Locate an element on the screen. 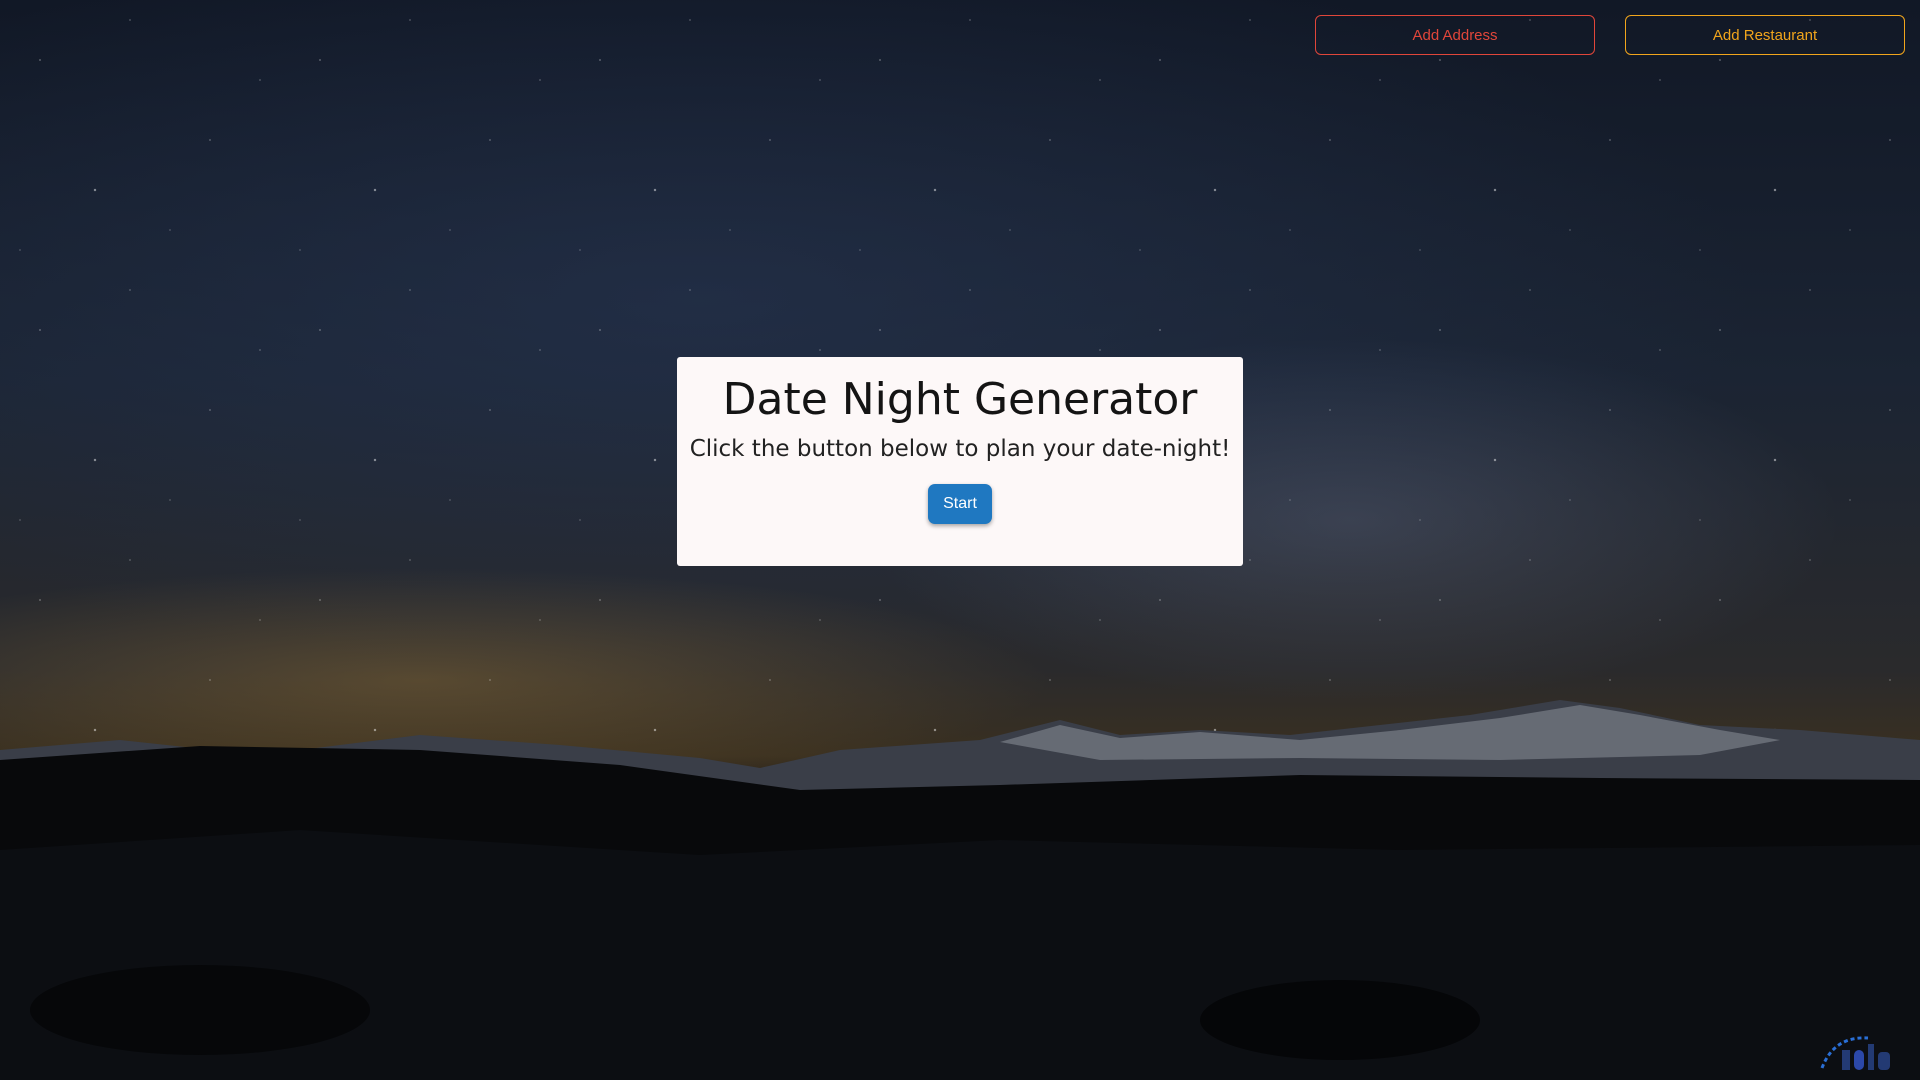 The height and width of the screenshot is (1080, 1920). page-title: Date Night Generator is located at coordinates (960, 399).